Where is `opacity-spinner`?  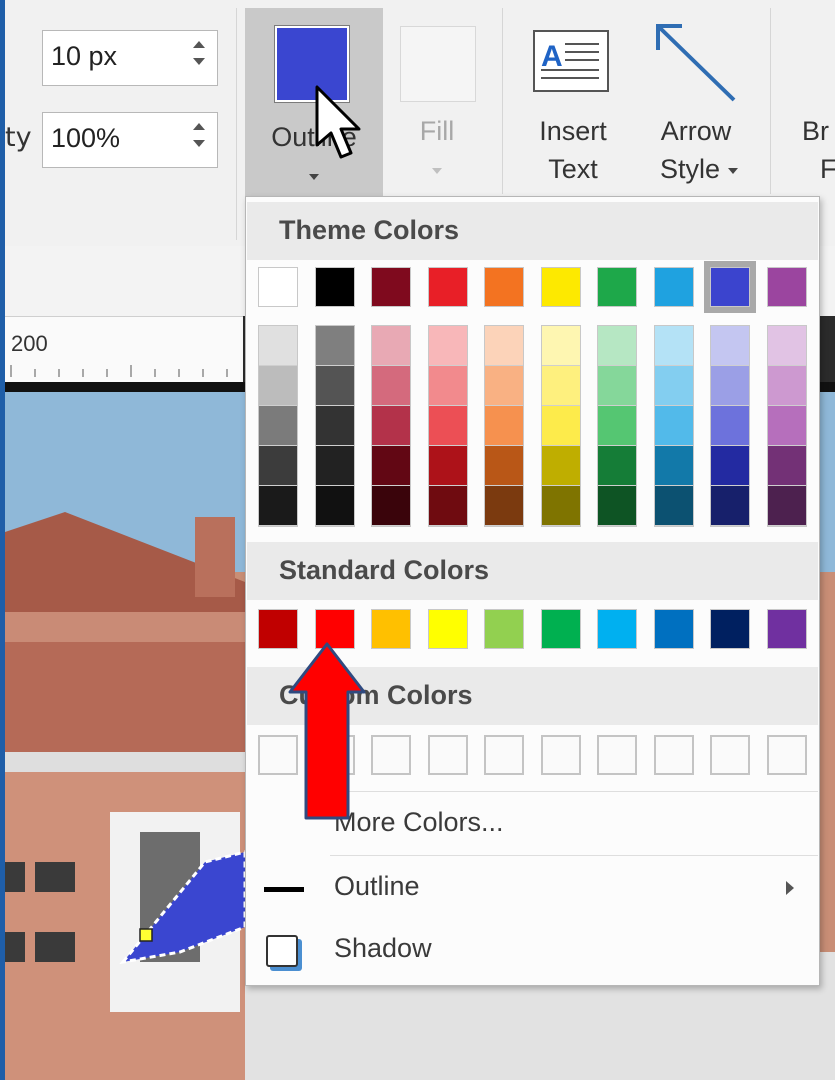 opacity-spinner is located at coordinates (199, 140).